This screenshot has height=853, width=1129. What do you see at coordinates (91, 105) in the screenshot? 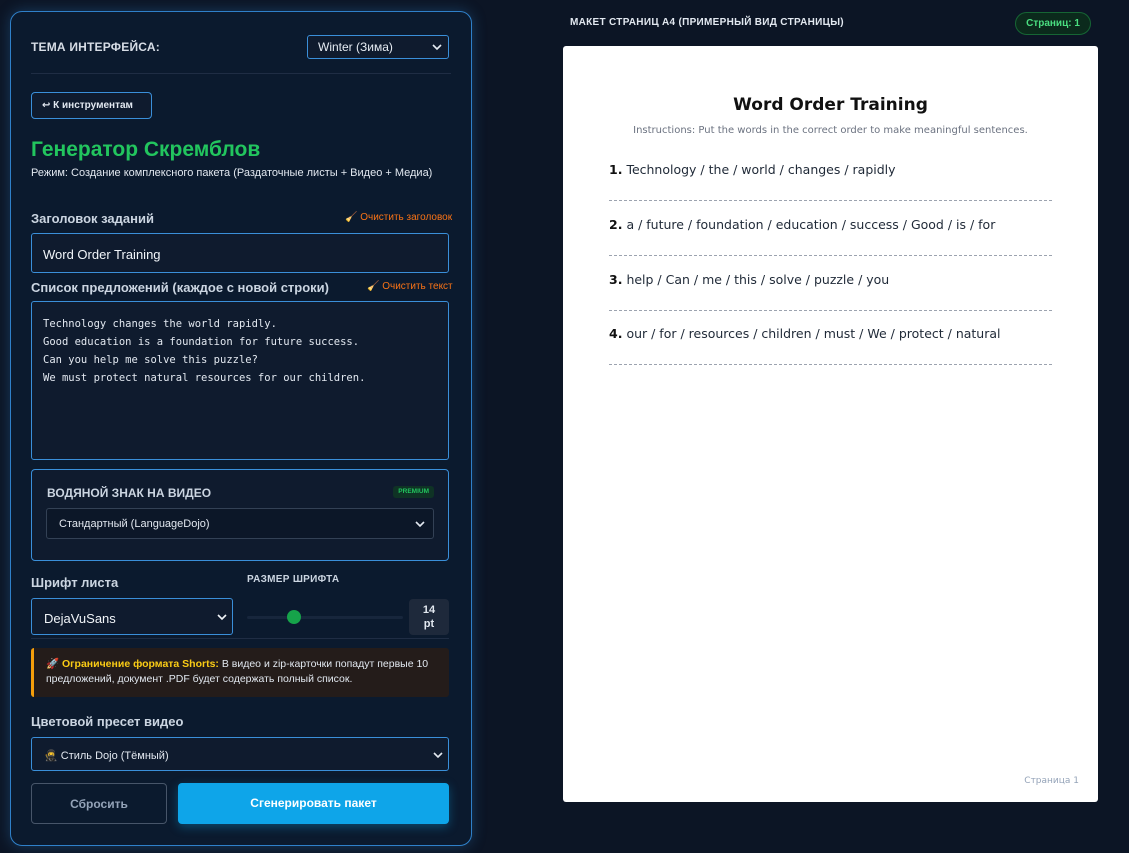
I see `back-to-tools-button: ↩ К инструментам` at bounding box center [91, 105].